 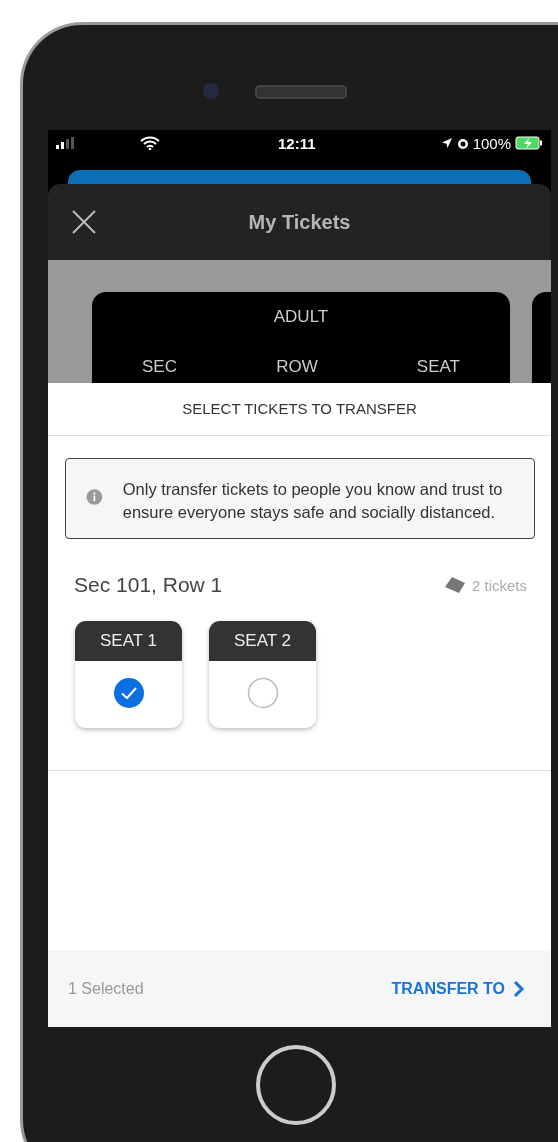 I want to click on radio-circle-icon, so click(x=262, y=693).